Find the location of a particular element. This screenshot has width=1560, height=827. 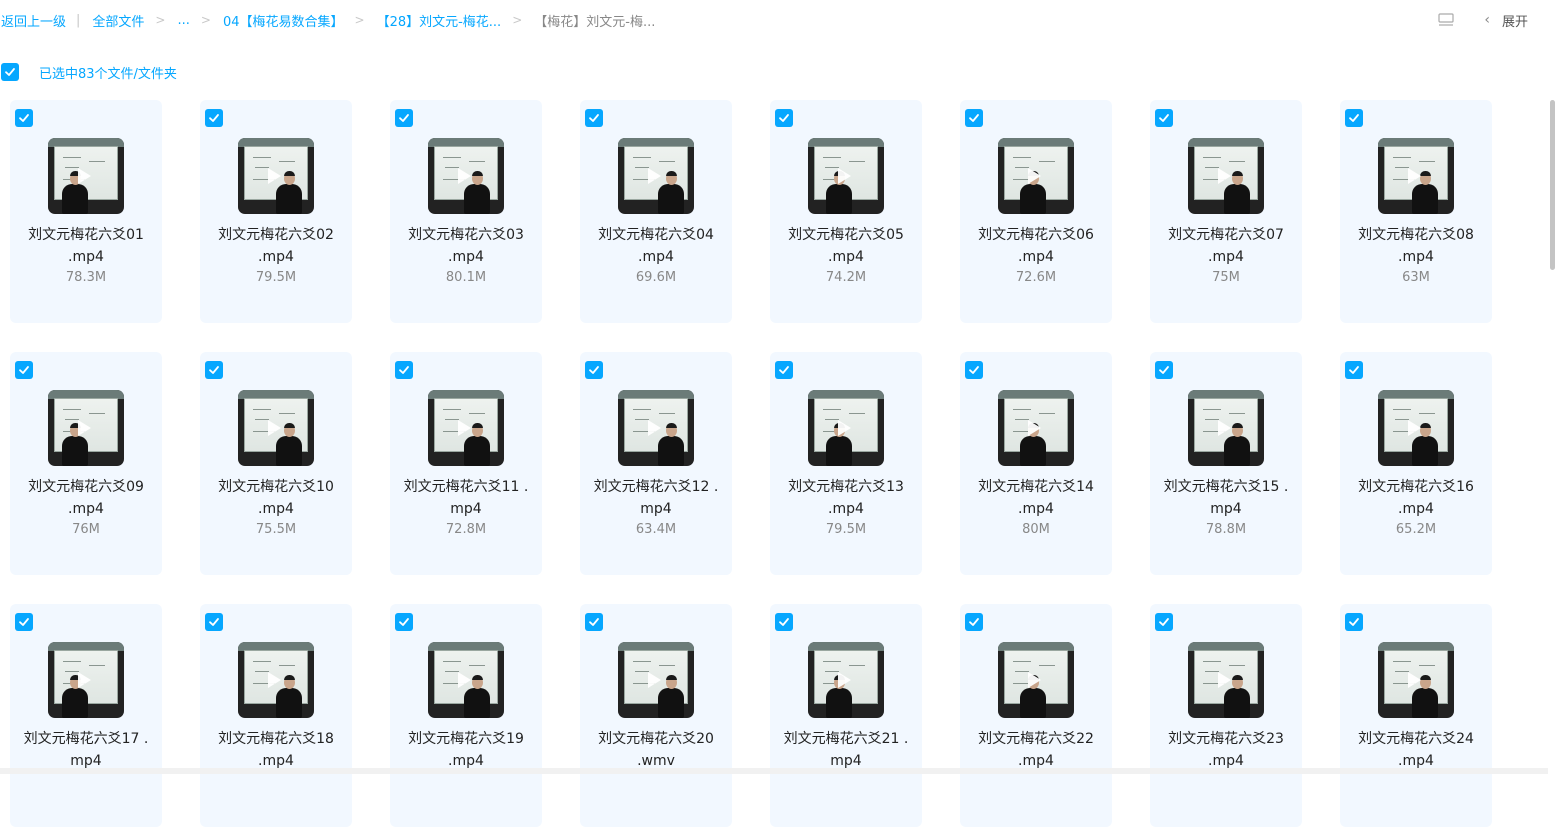

file-card: 刘文元梅花六爻20 .wmv is located at coordinates (656, 715).